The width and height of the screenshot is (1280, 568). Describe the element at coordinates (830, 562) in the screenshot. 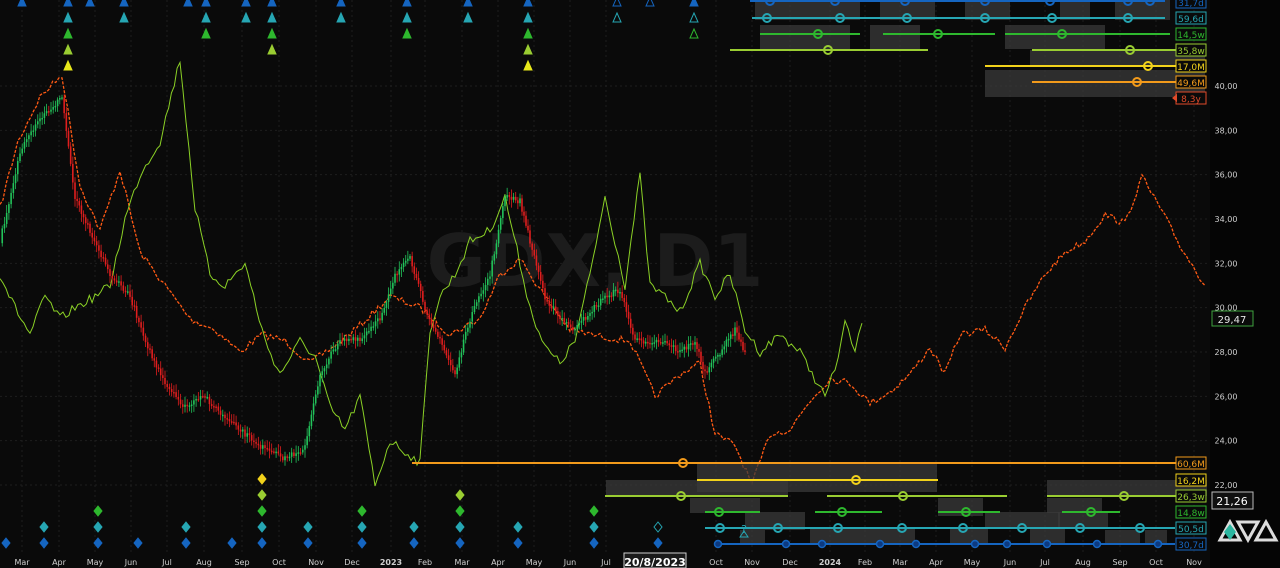

I see `x-tick-label: 2024` at that location.